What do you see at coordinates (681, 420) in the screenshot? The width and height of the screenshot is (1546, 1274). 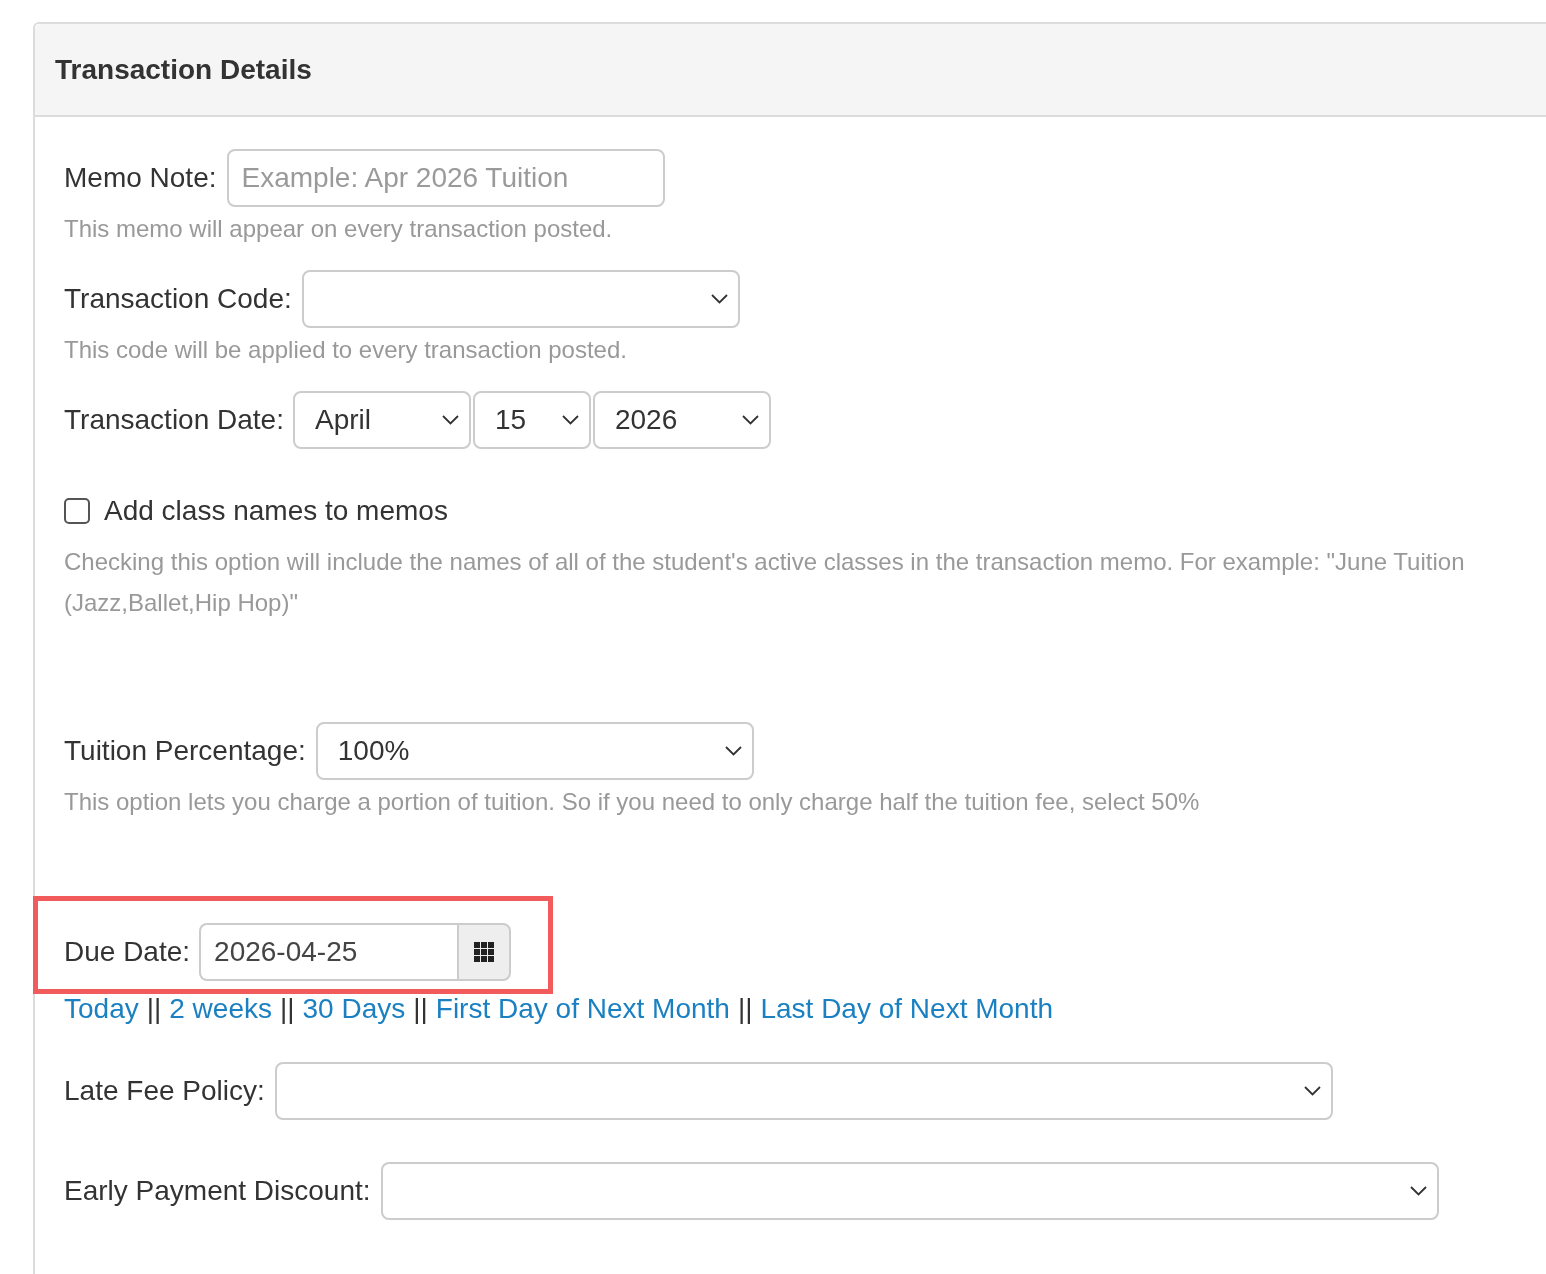 I see `year-select: 2026` at bounding box center [681, 420].